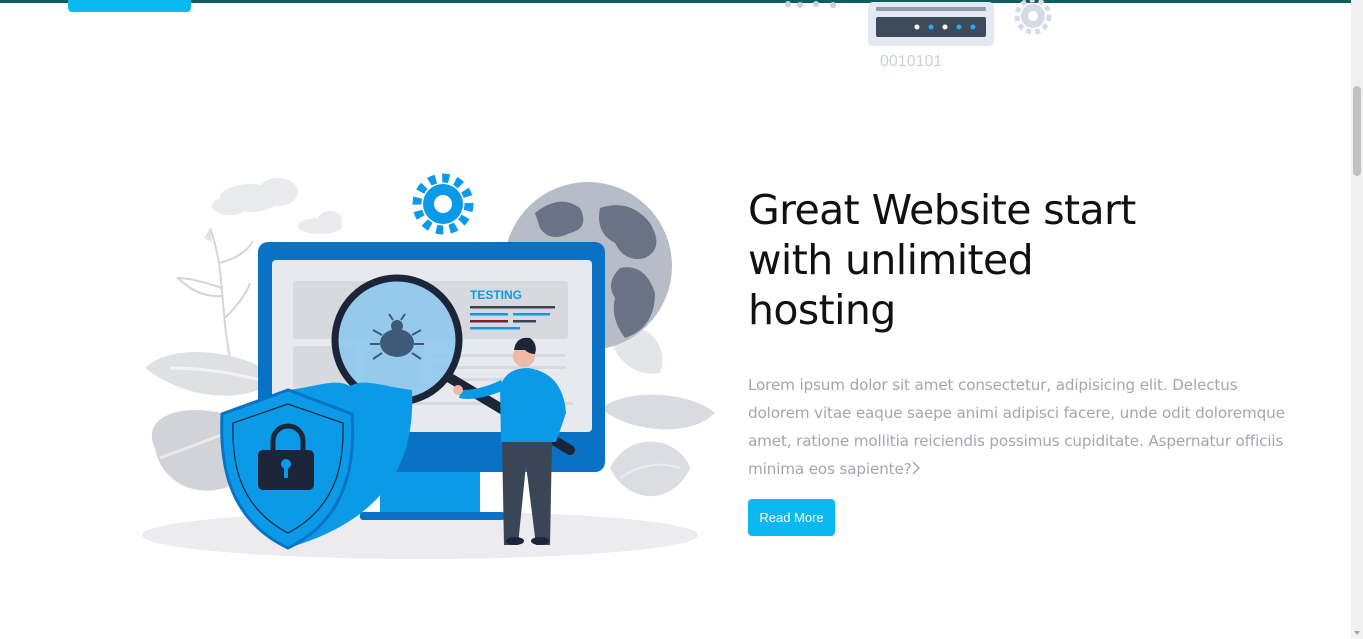  I want to click on previous-section-button, so click(129, 6).